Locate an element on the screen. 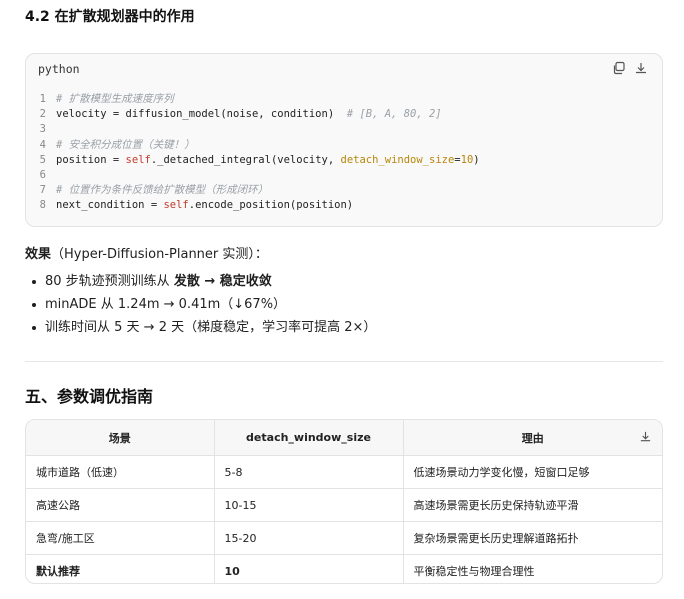  table-row: 城市道路（低速） 5-8 低速场景动力学变化慢，短窗口足够 is located at coordinates (344, 472).